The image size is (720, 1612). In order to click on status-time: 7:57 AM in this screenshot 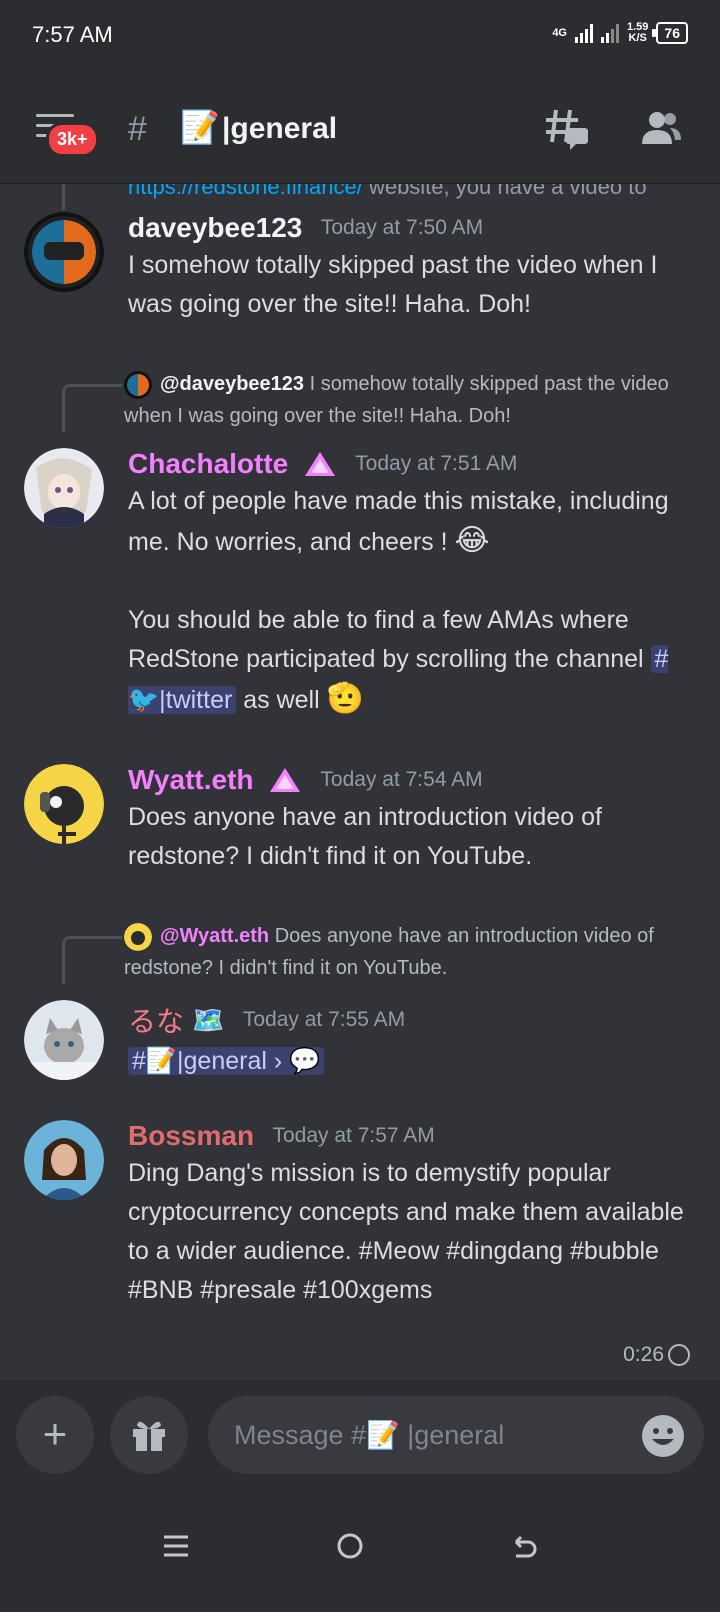, I will do `click(72, 34)`.